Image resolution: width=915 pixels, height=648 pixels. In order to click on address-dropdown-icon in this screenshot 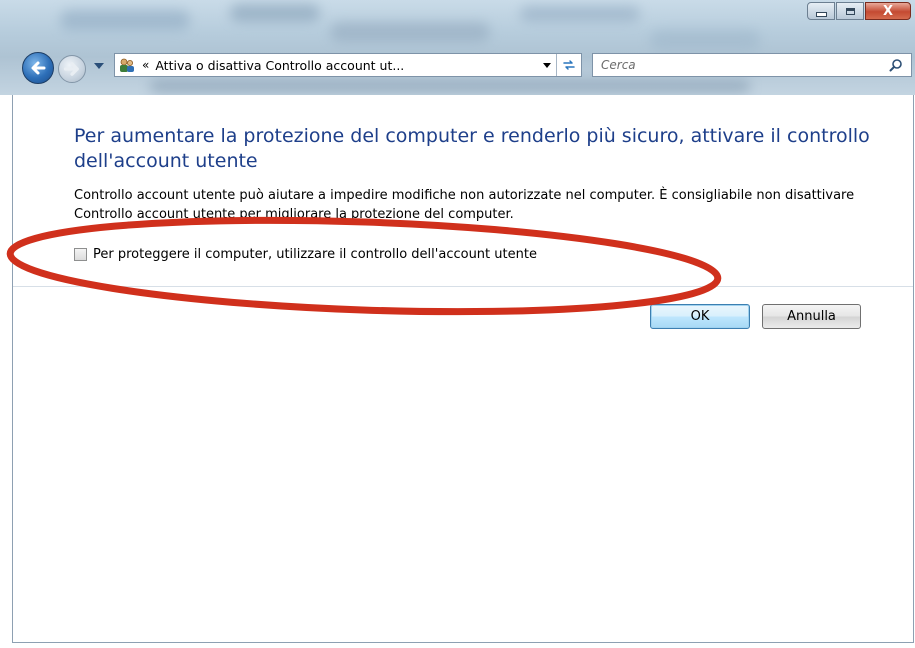, I will do `click(547, 65)`.